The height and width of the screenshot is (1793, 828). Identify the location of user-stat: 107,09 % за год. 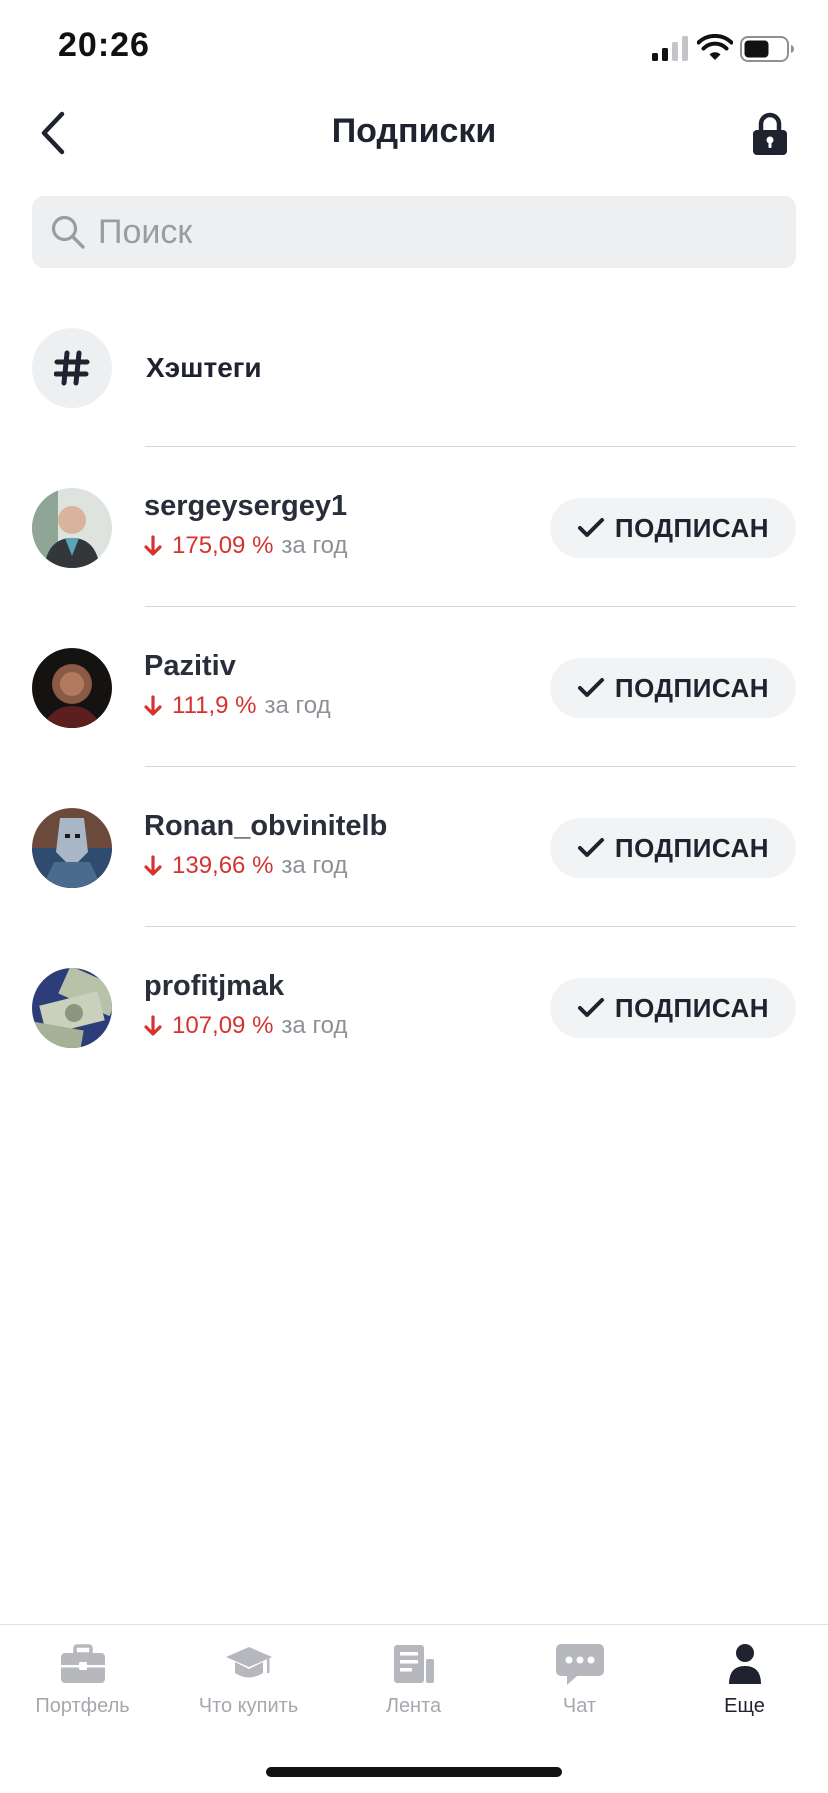
(246, 1026).